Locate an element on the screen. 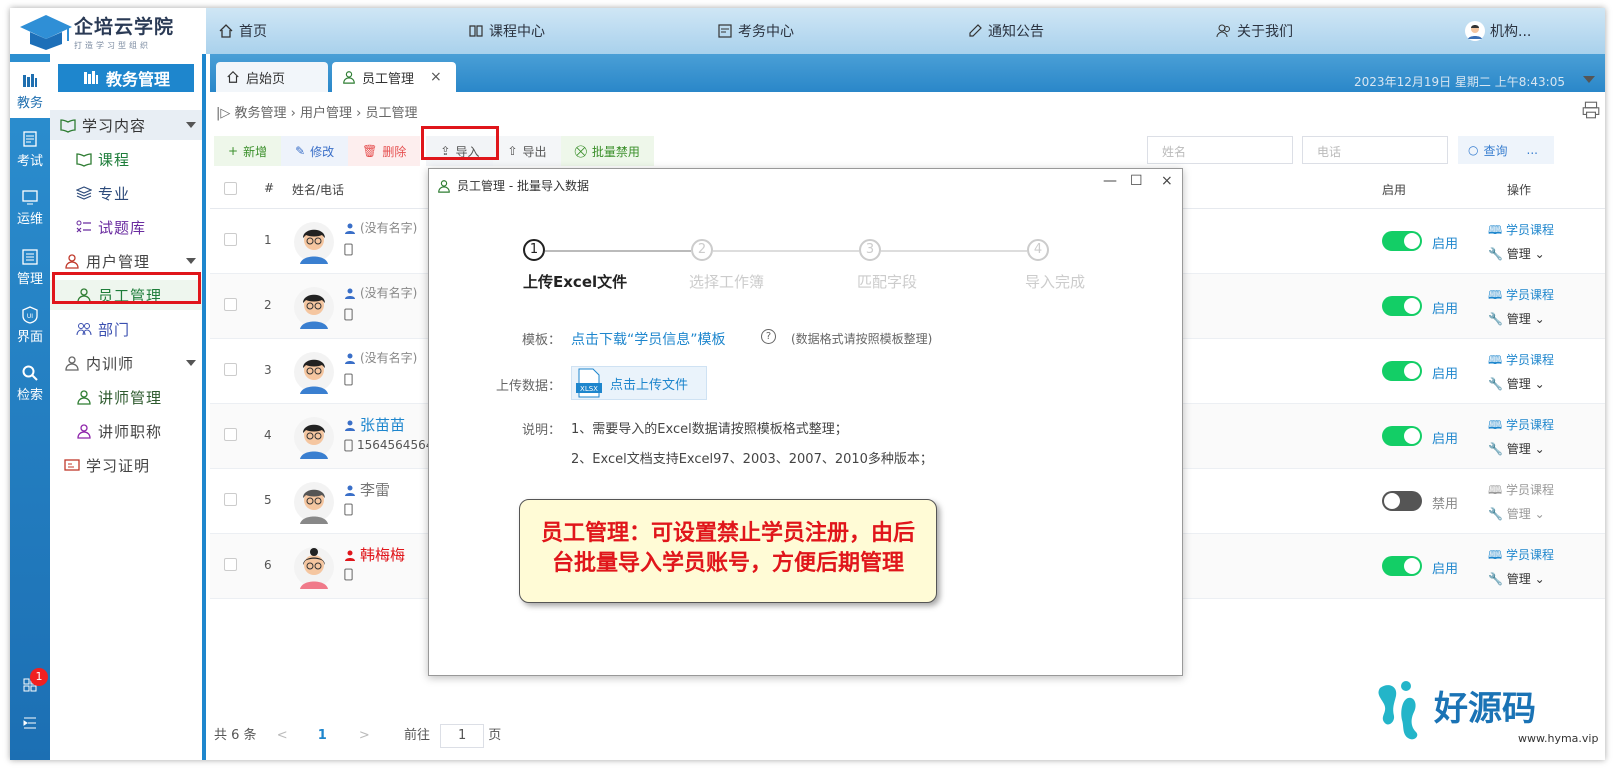 Image resolution: width=1615 pixels, height=769 pixels. sidebar-item-label: 学习内容 is located at coordinates (114, 125).